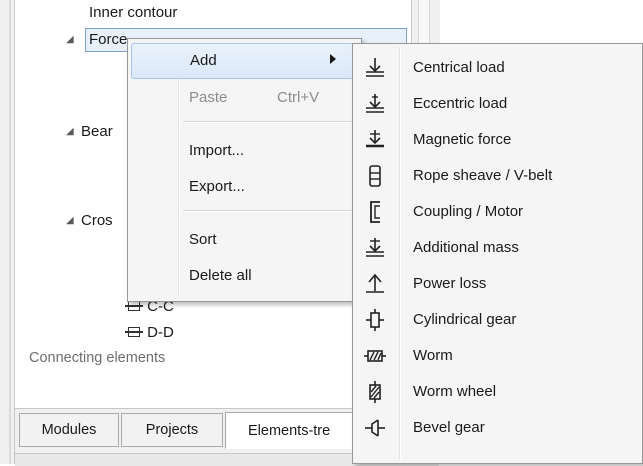 The width and height of the screenshot is (643, 466). Describe the element at coordinates (498, 428) in the screenshot. I see `submenu-item-bevel-gear: Bevel gear` at that location.